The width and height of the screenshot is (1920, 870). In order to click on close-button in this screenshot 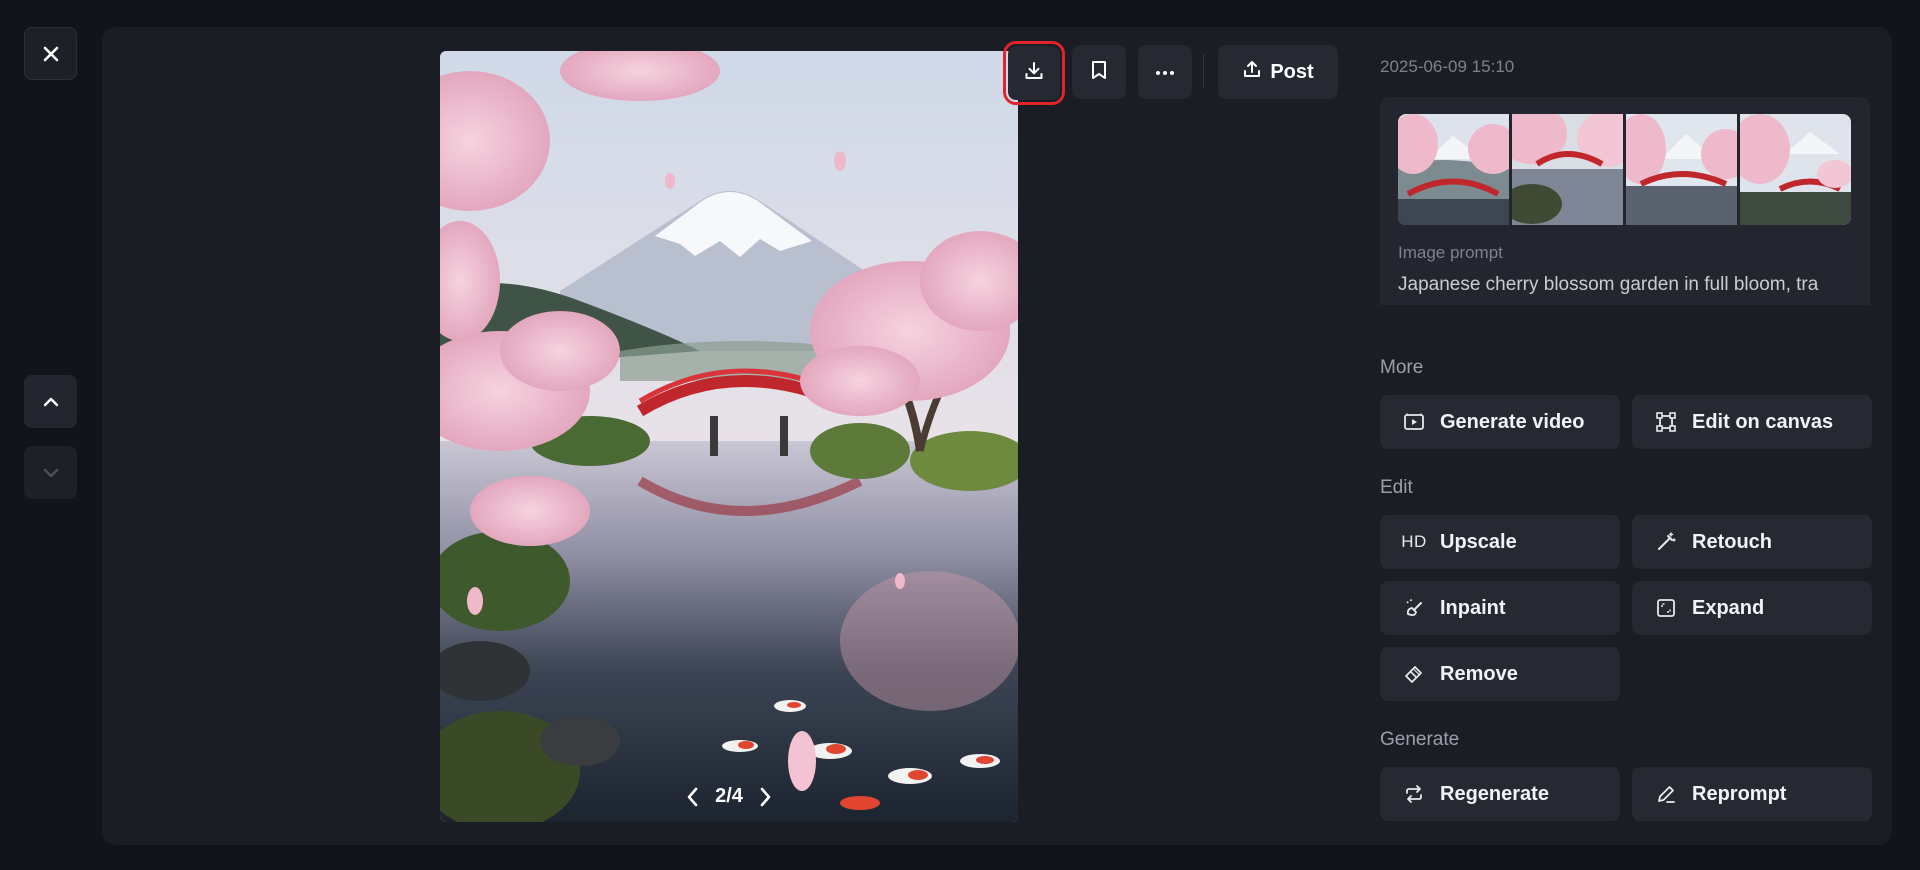, I will do `click(50, 53)`.